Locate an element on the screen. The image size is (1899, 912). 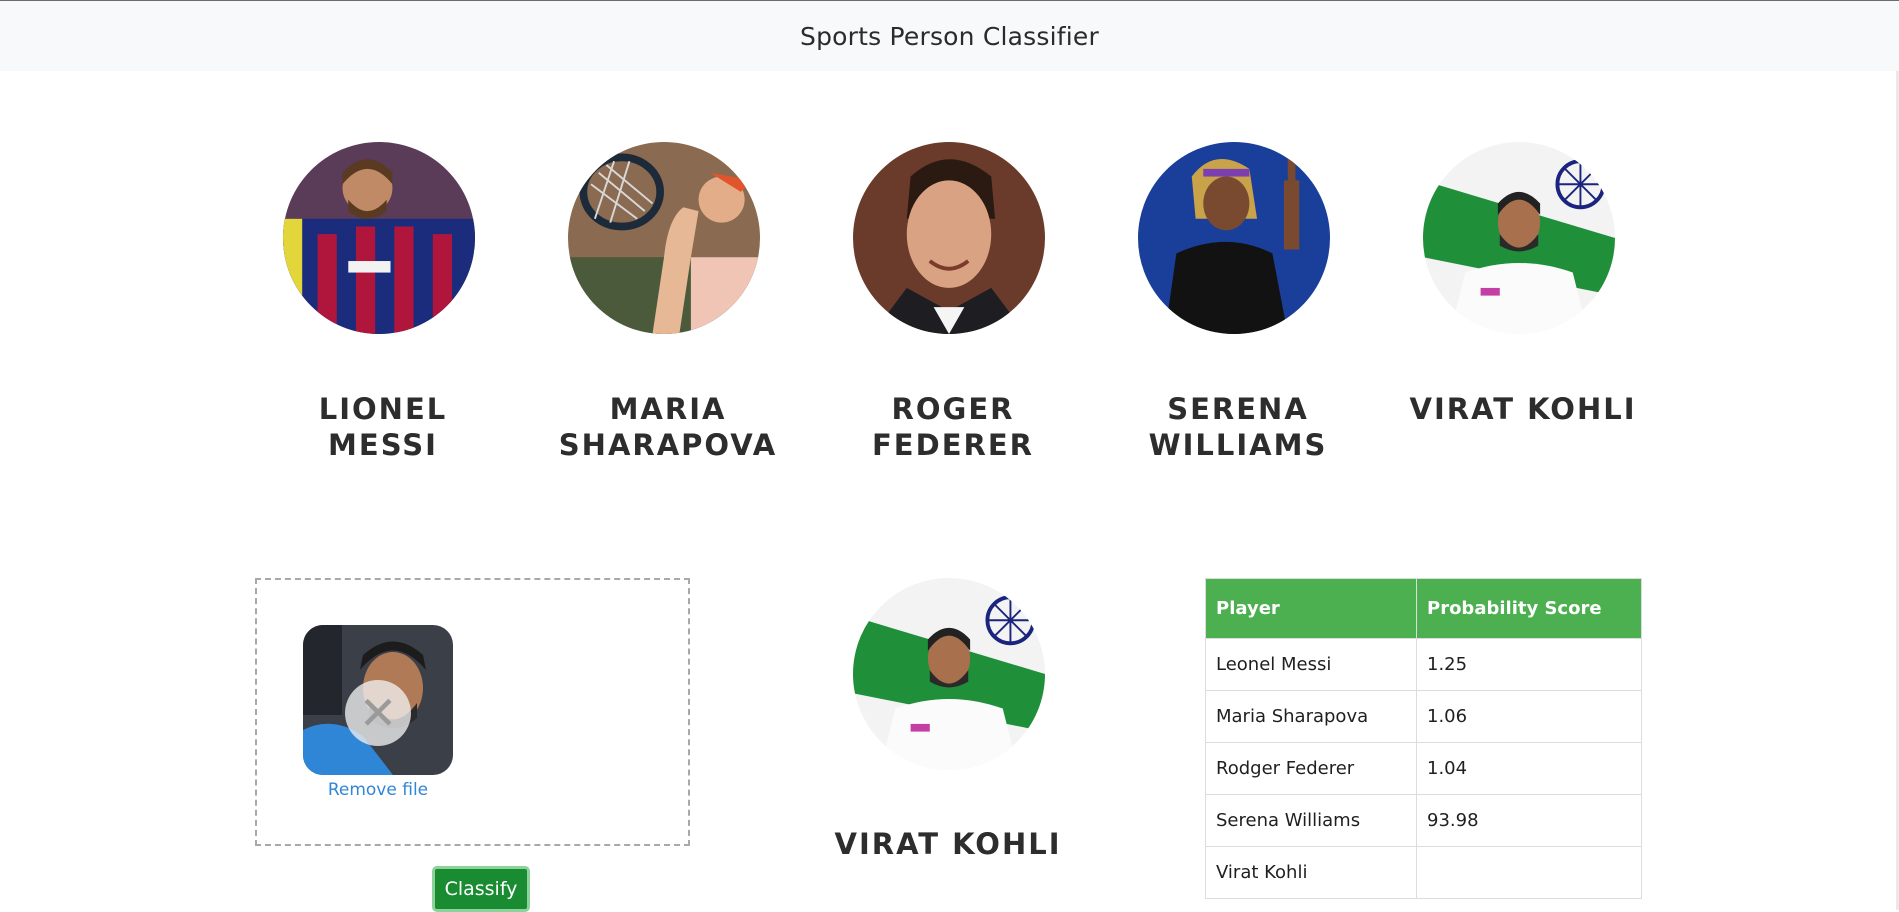
table-row: Maria Sharapova 1.06 is located at coordinates (1423, 716).